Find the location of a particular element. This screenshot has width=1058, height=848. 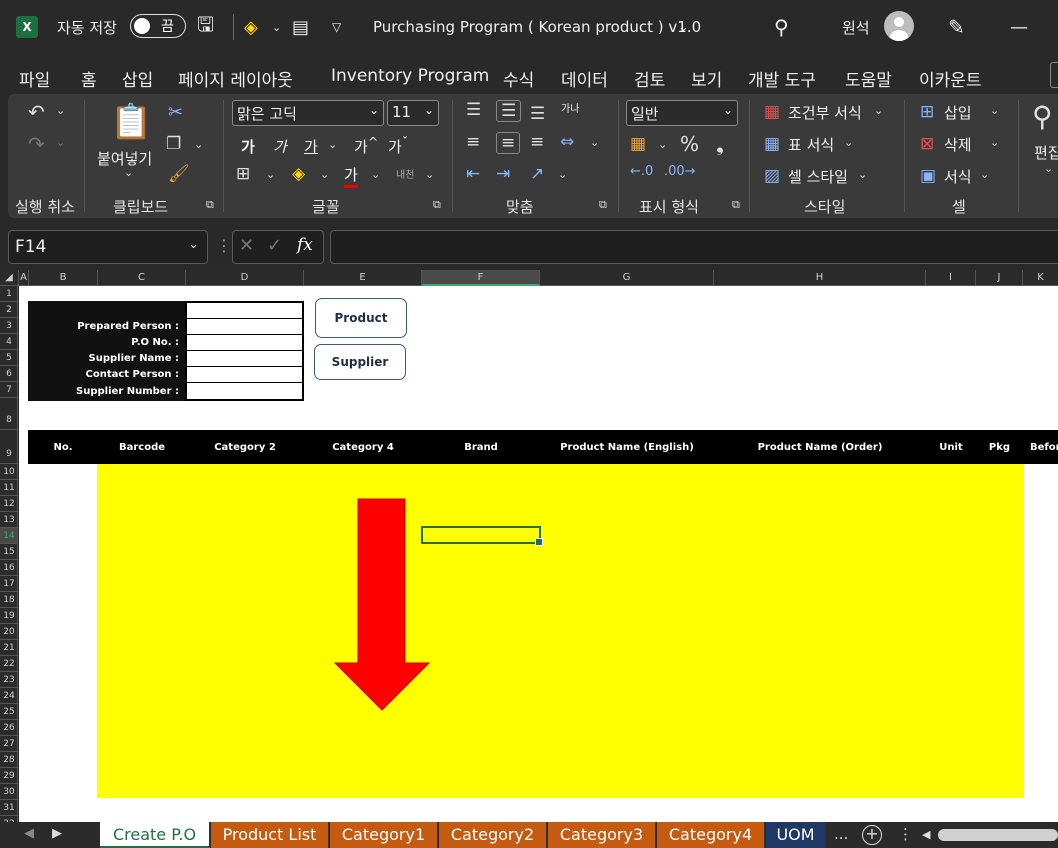

delete-cells-button: 삭제 is located at coordinates (958, 144).